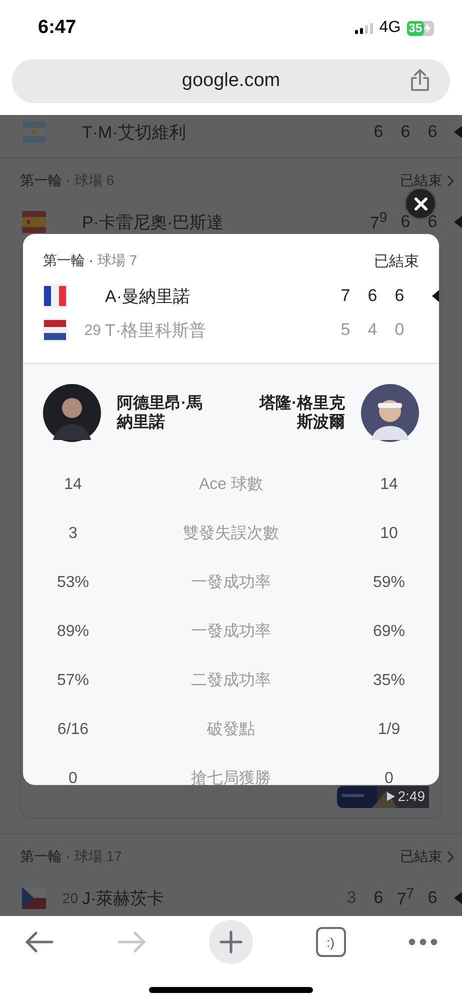 This screenshot has width=462, height=1000. What do you see at coordinates (73, 583) in the screenshot?
I see `stat-value: 53%` at bounding box center [73, 583].